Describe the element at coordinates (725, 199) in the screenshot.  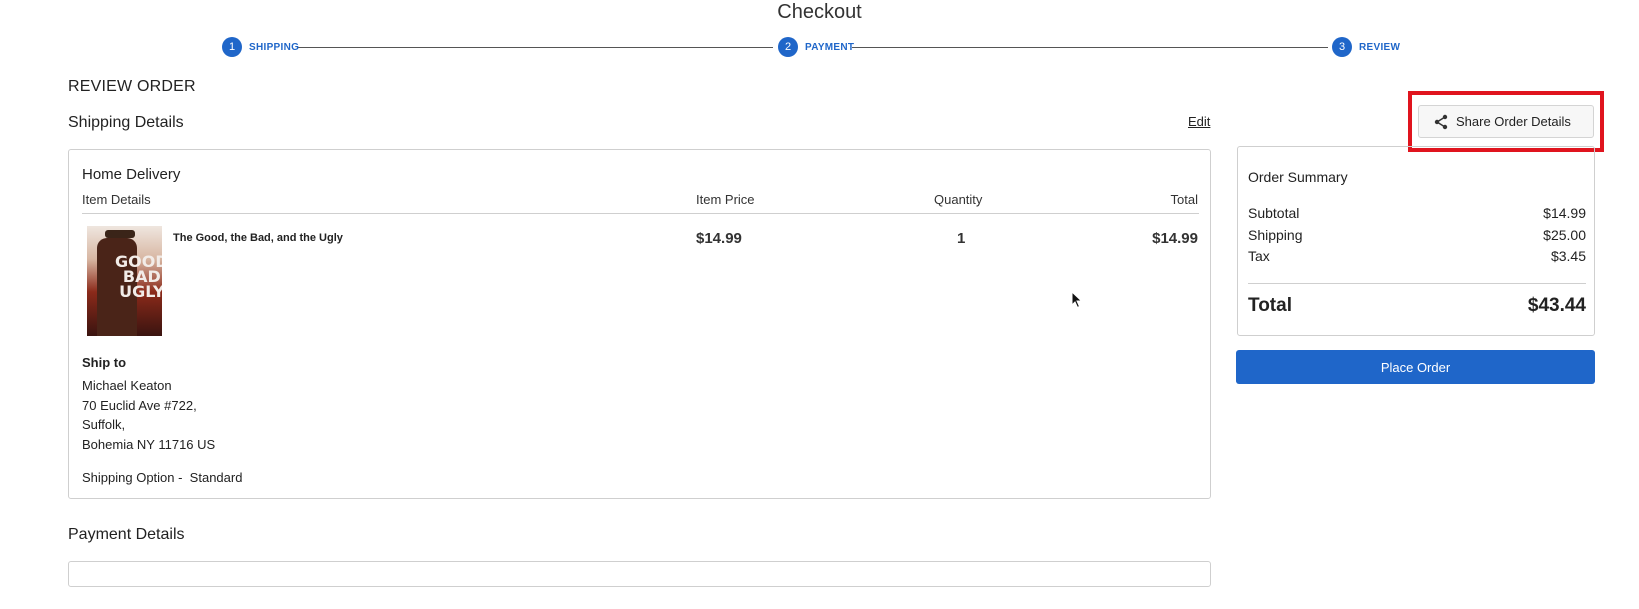
I see `col-item-price: Item Price` at that location.